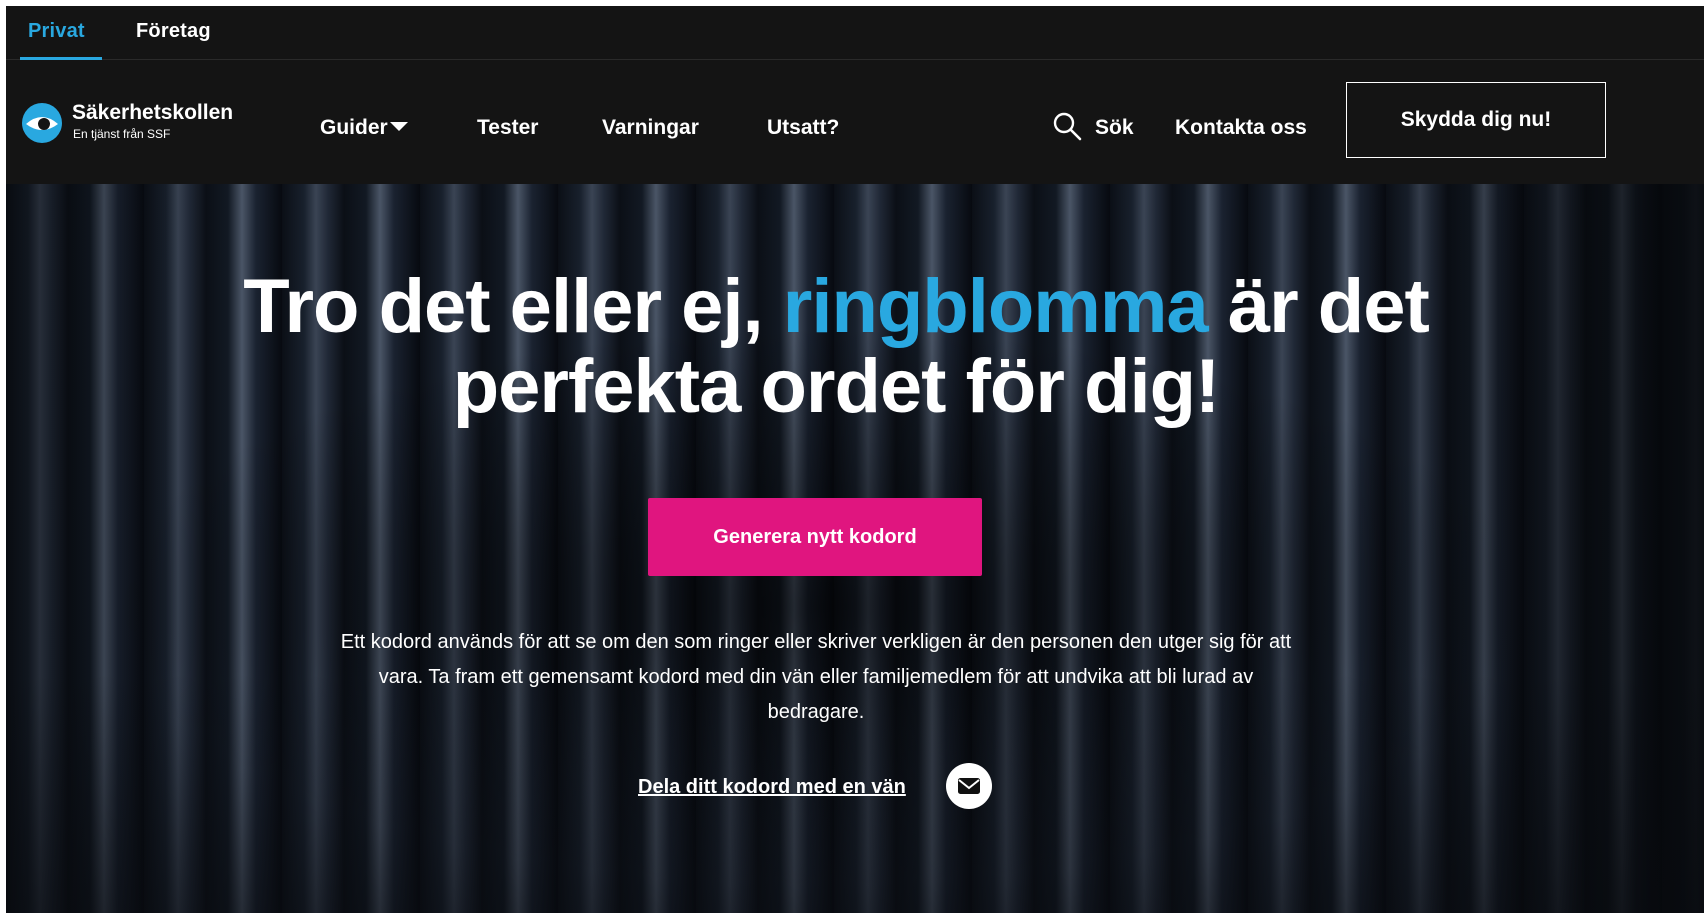 The width and height of the screenshot is (1704, 913). What do you see at coordinates (507, 128) in the screenshot?
I see `nav-item-tester: Tester` at bounding box center [507, 128].